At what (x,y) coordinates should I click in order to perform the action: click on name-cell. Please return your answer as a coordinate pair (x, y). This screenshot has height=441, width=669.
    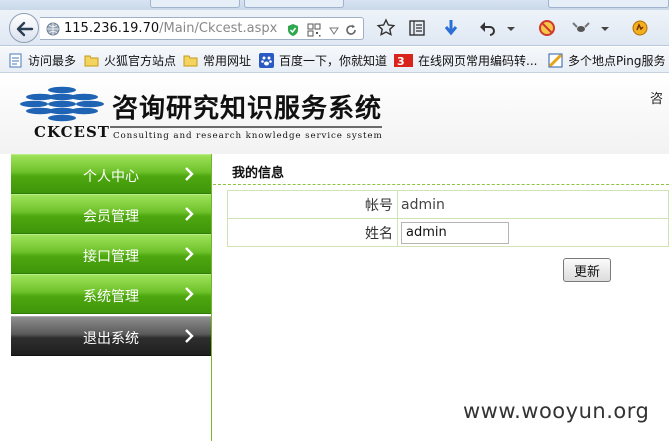
    Looking at the image, I should click on (533, 232).